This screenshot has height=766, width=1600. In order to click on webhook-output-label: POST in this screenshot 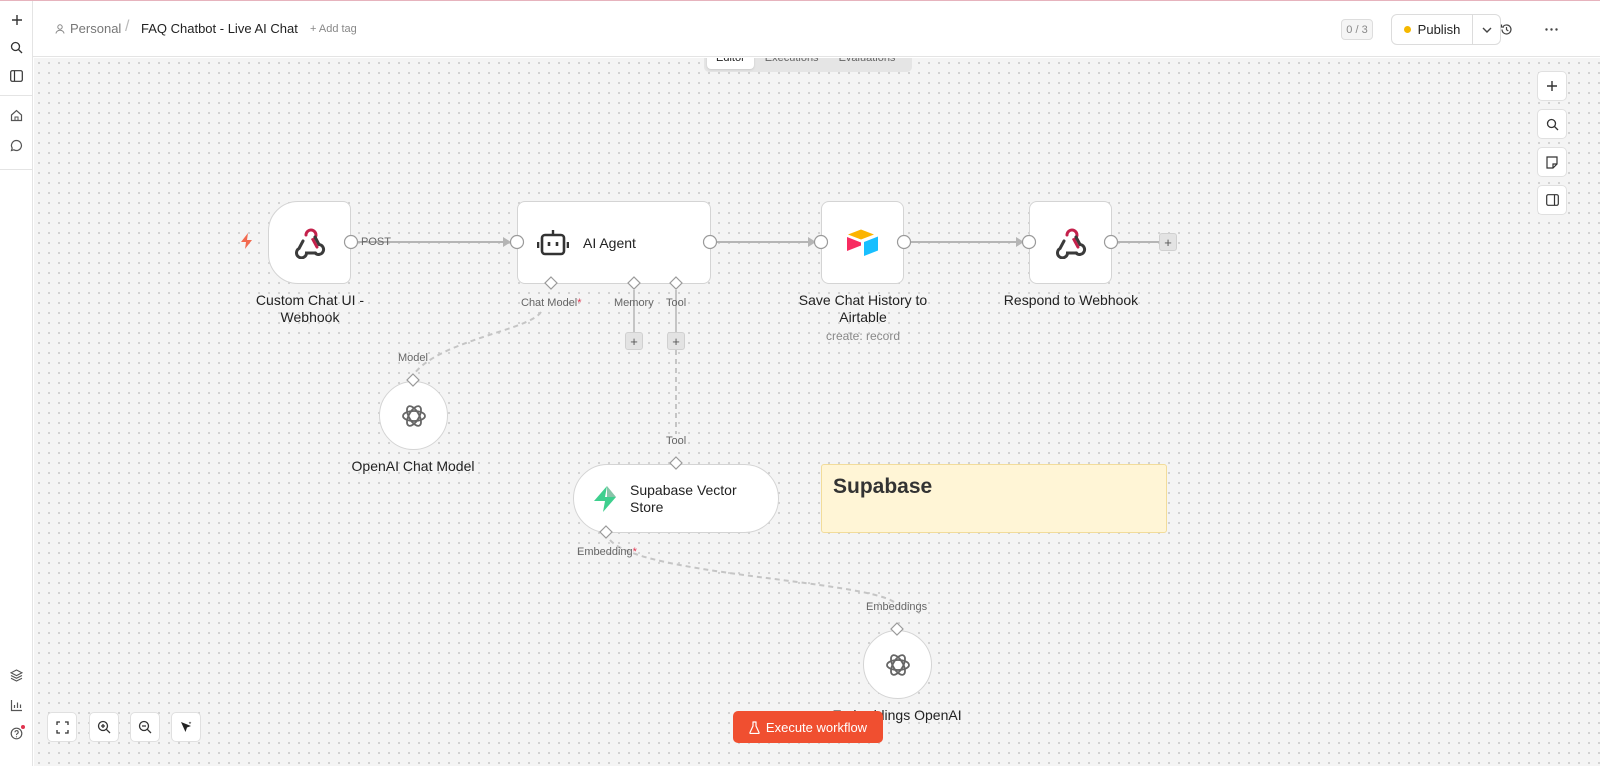, I will do `click(376, 242)`.